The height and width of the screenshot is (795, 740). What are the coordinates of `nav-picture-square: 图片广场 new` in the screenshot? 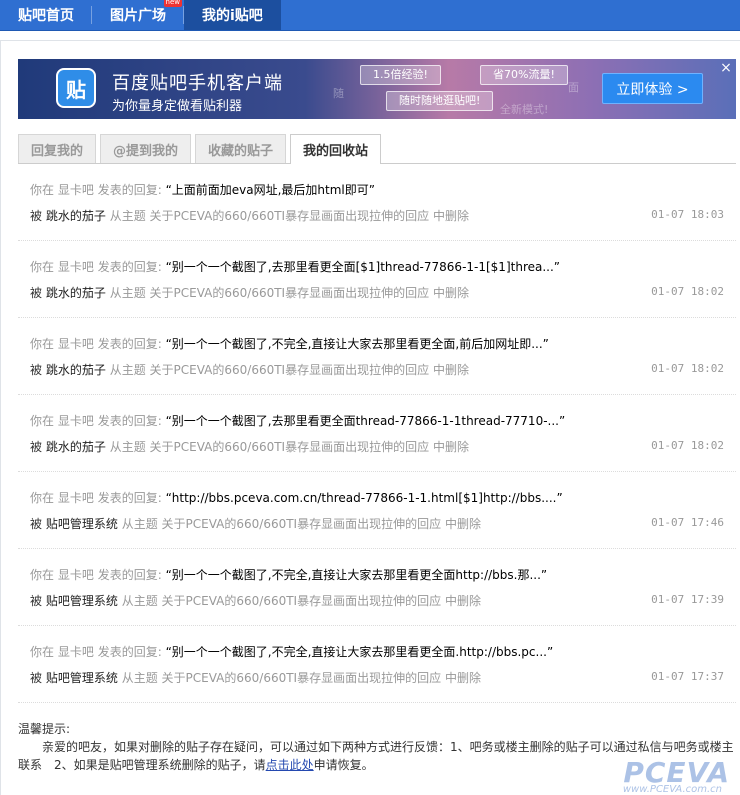 It's located at (138, 15).